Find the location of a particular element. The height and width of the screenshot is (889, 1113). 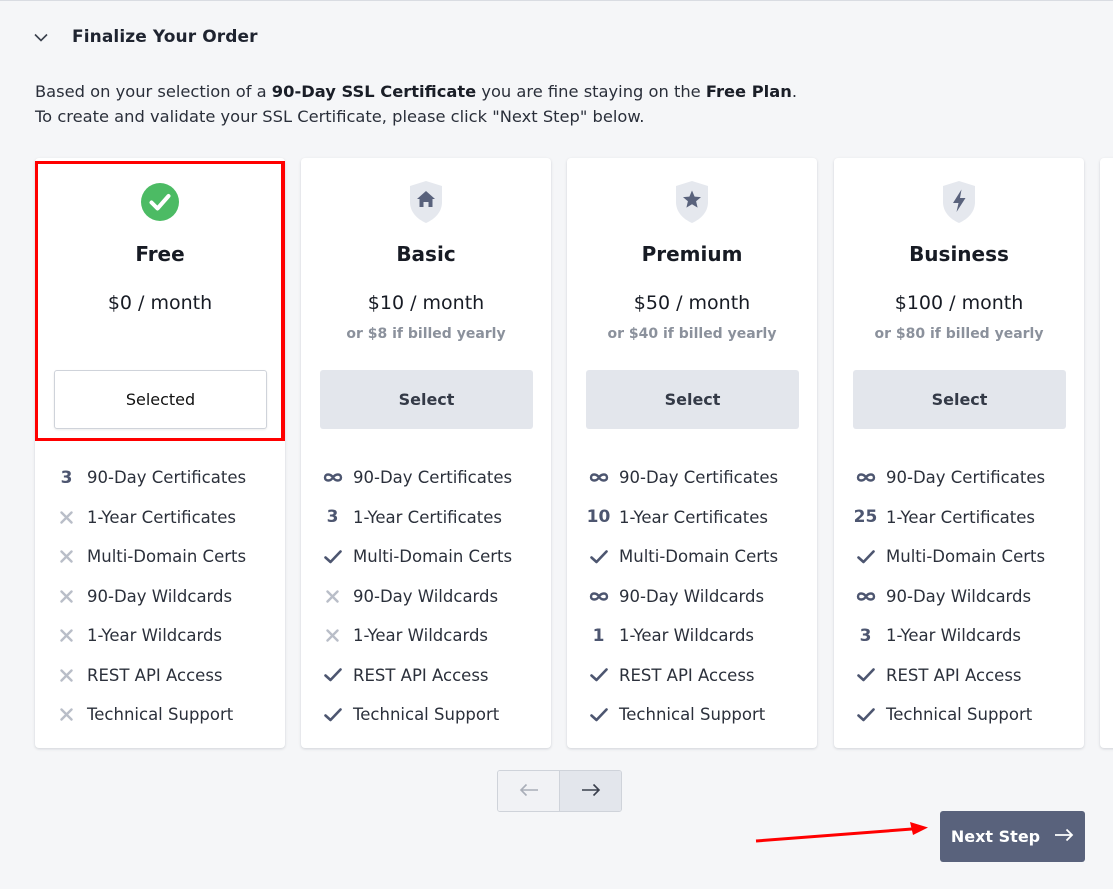

next-step-label: Next Step is located at coordinates (995, 836).